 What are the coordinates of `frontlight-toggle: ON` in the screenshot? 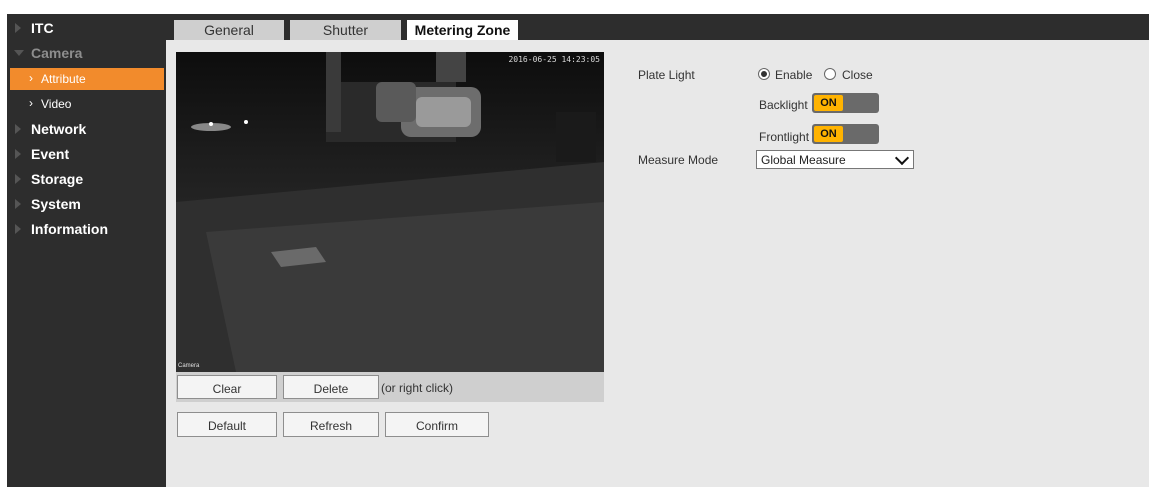 It's located at (845, 134).